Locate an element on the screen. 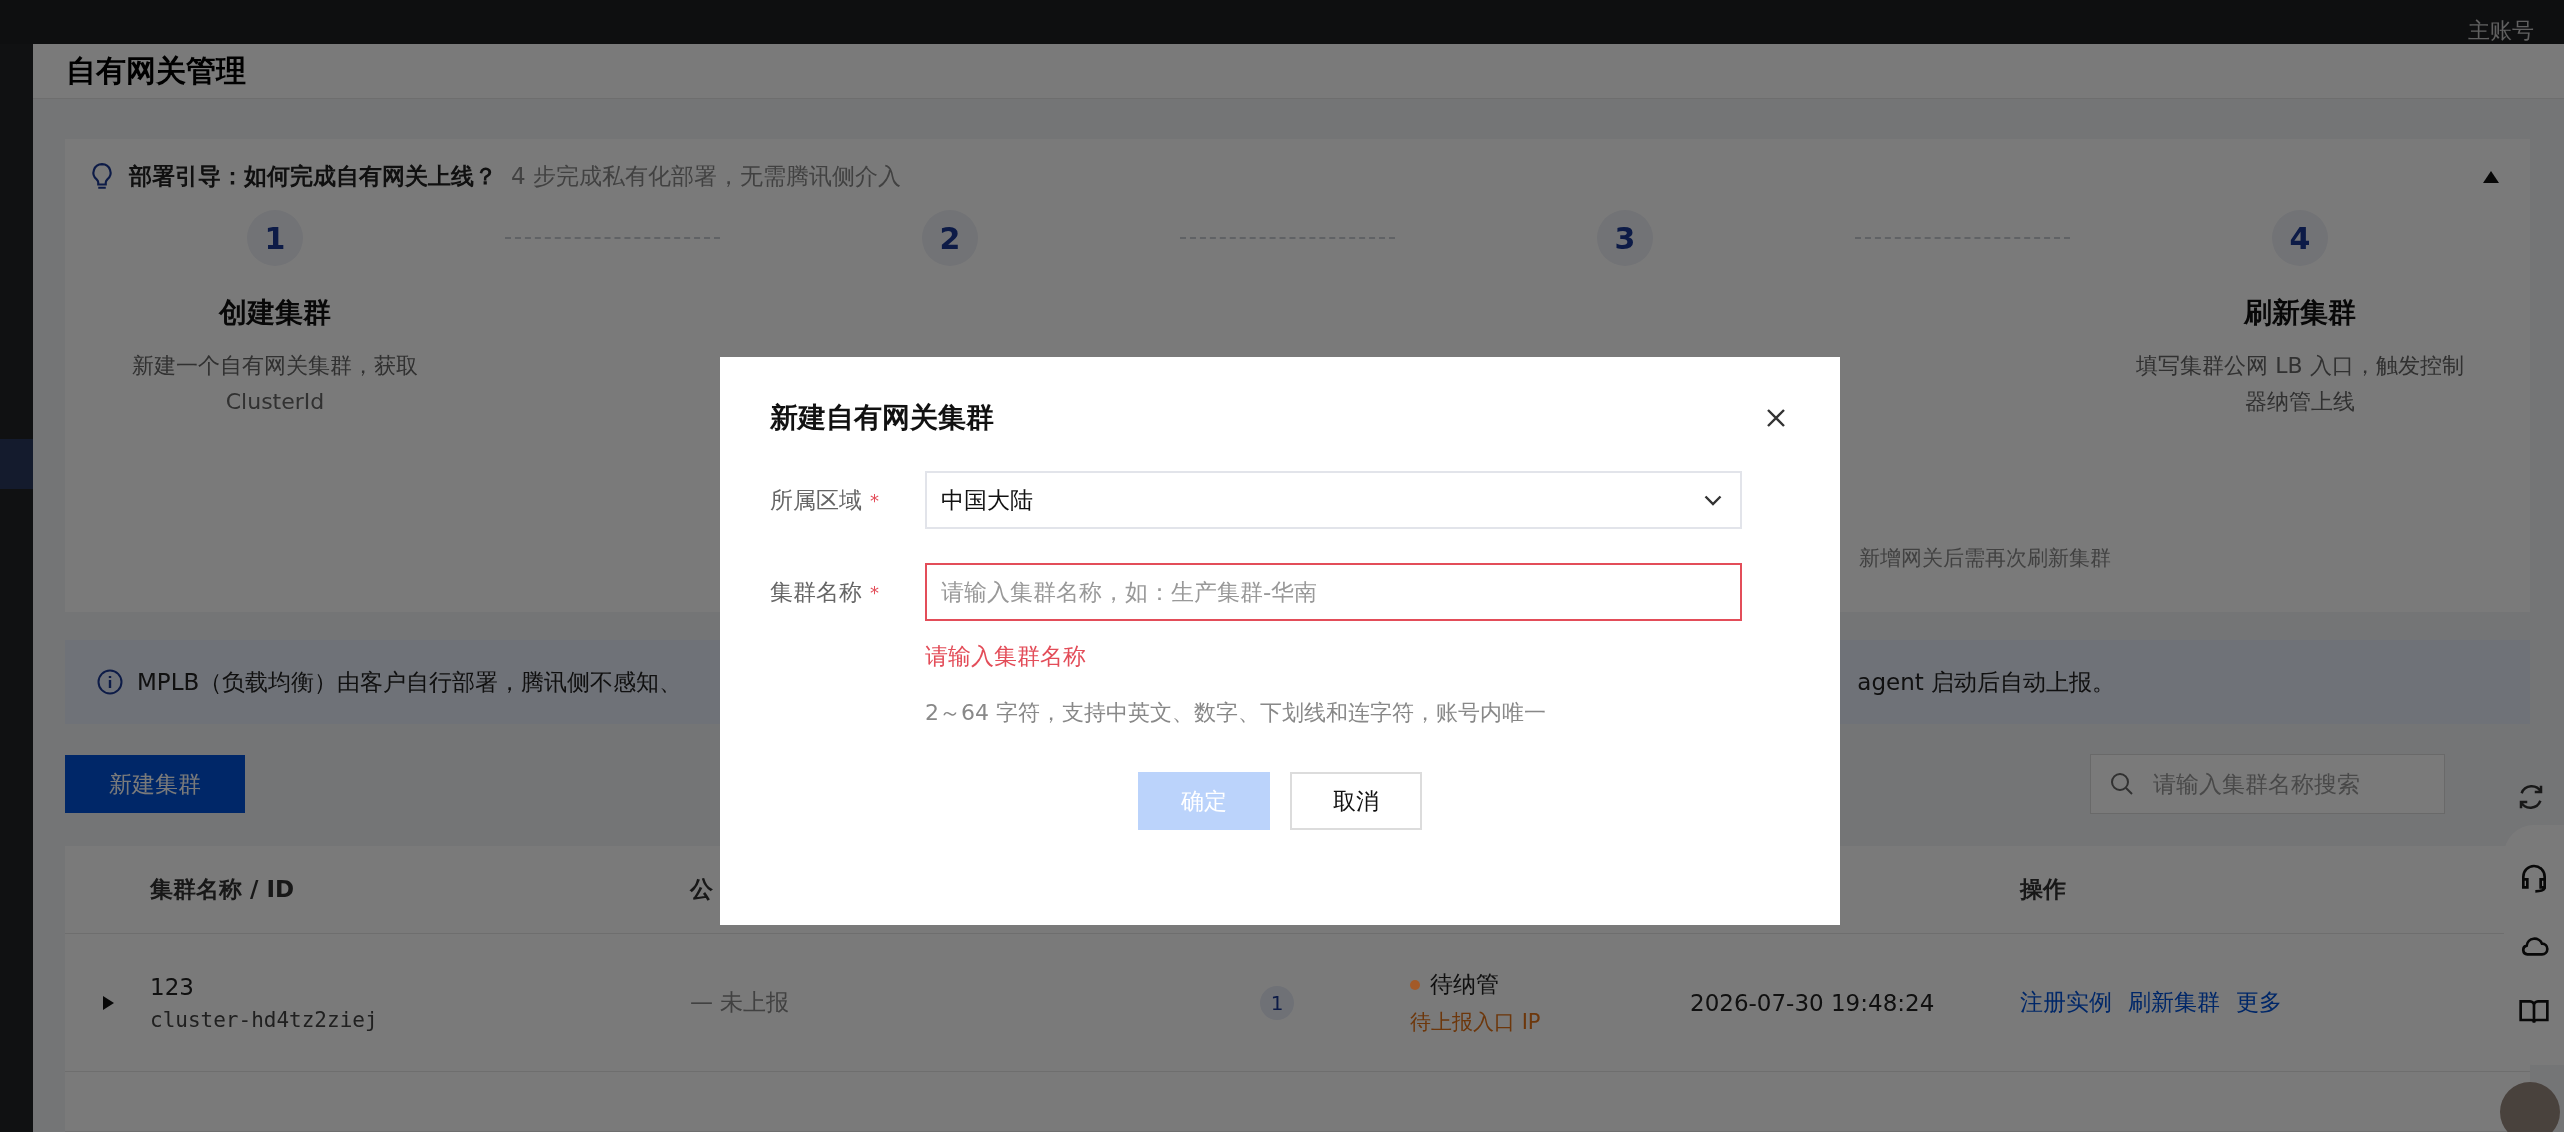 The width and height of the screenshot is (2564, 1132). status-note: 待上报入口 IP is located at coordinates (1476, 1022).